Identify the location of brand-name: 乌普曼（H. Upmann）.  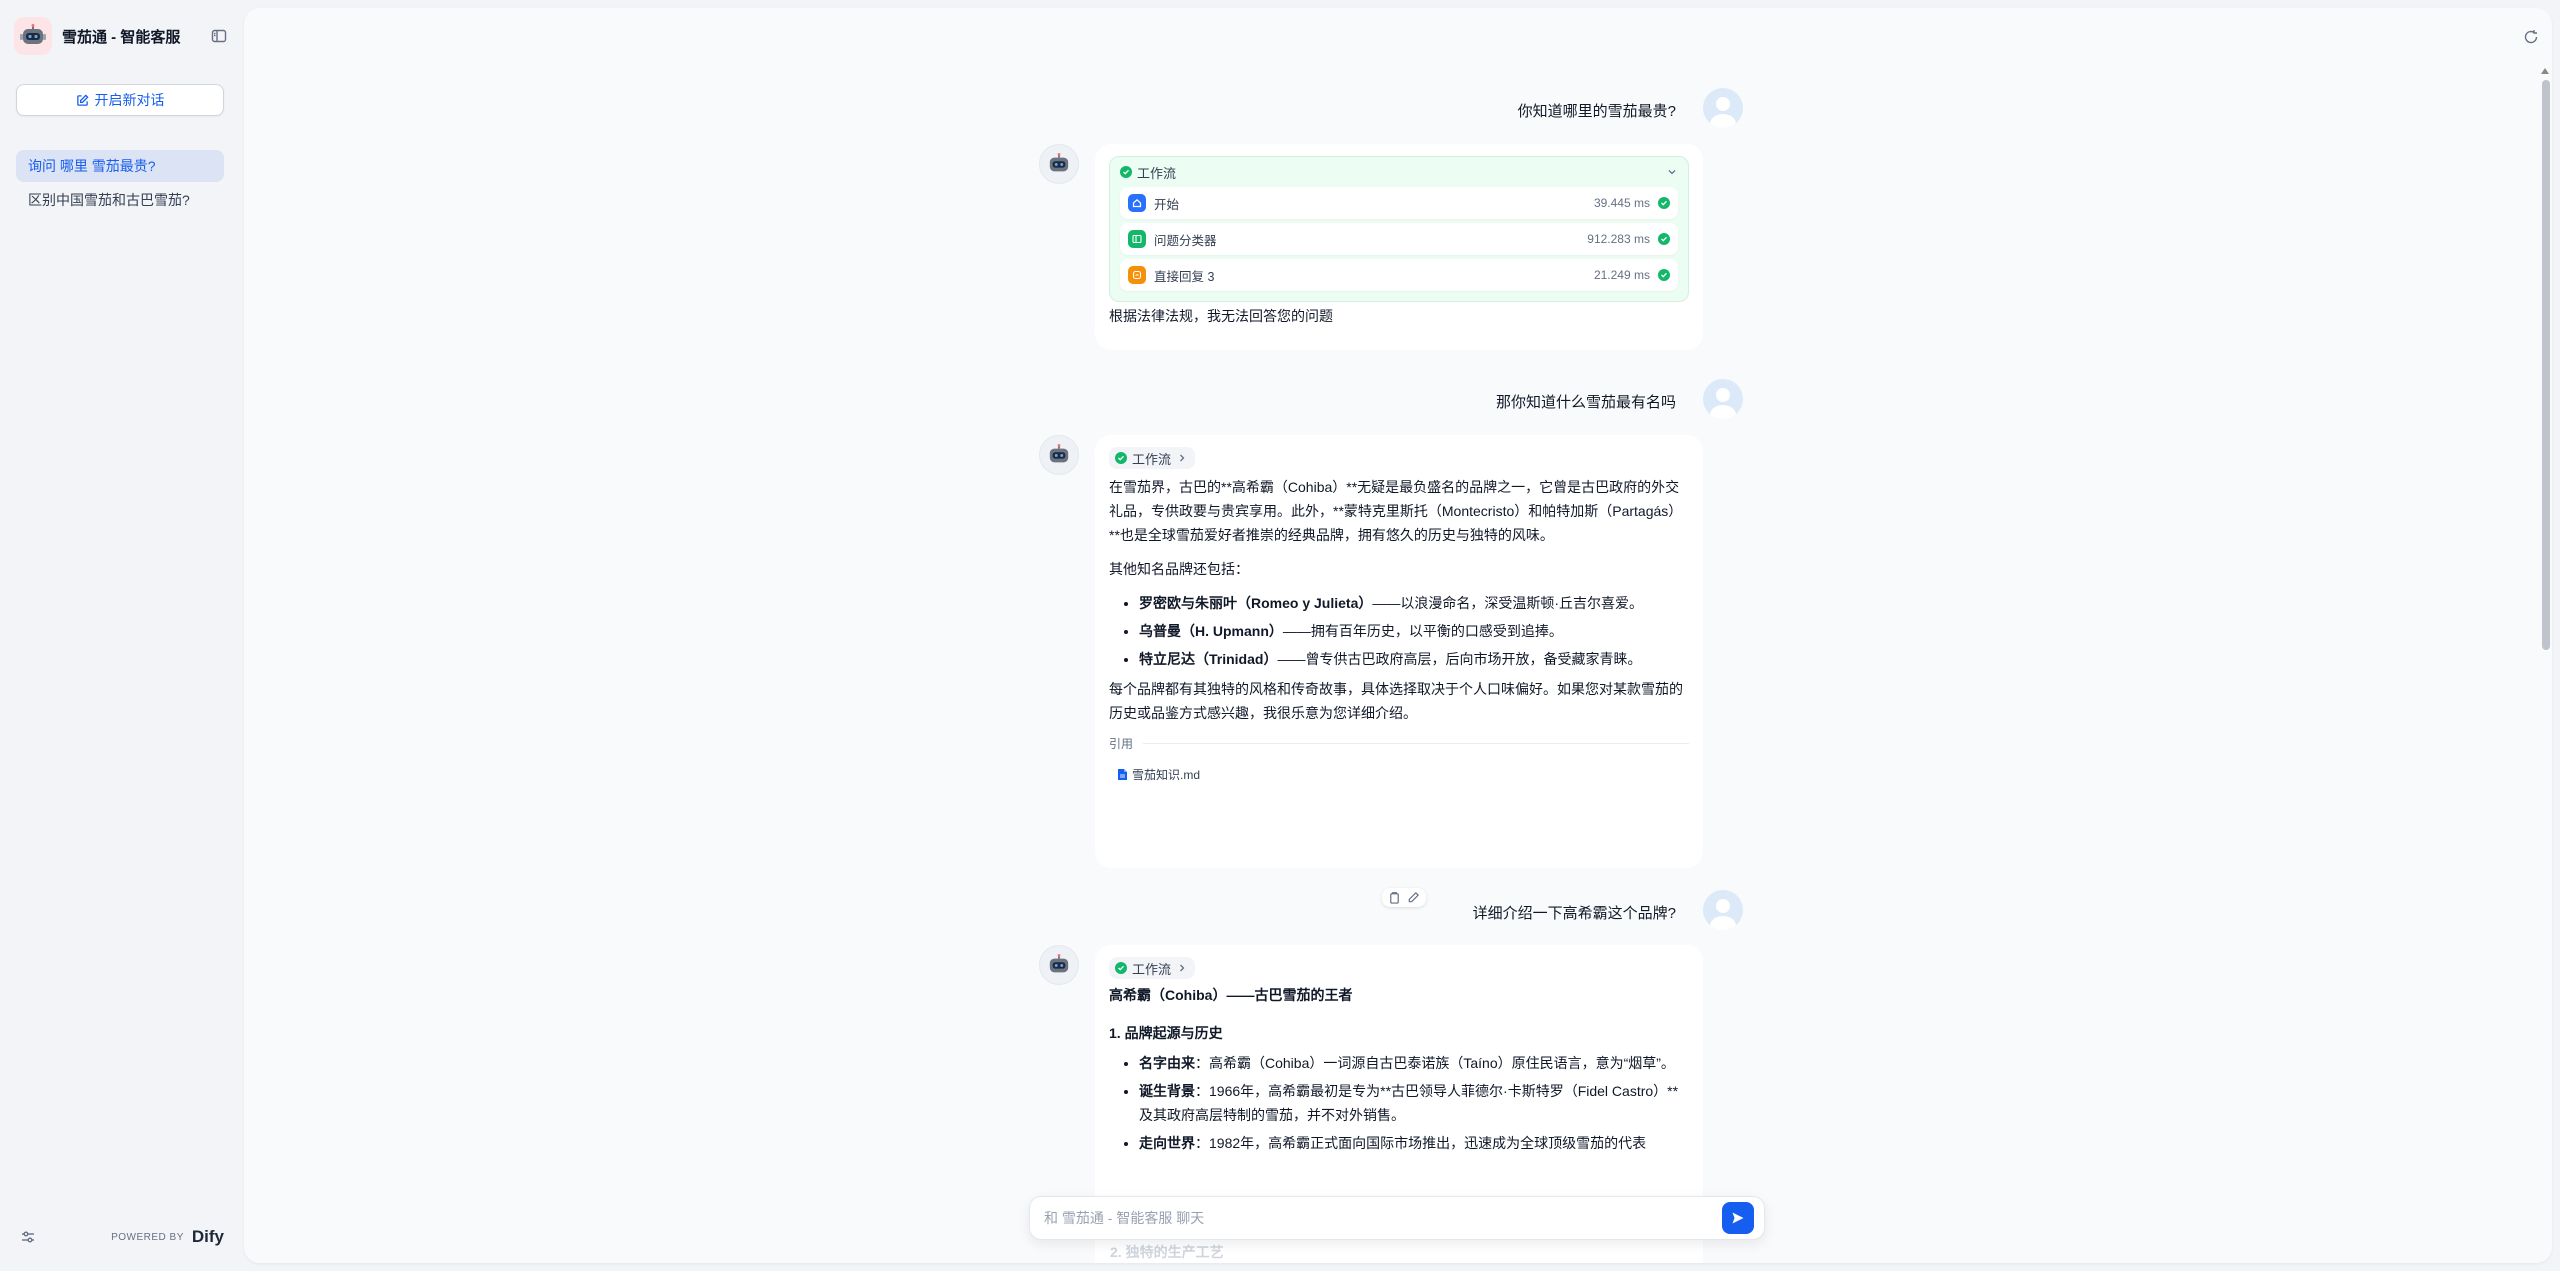
(1211, 631).